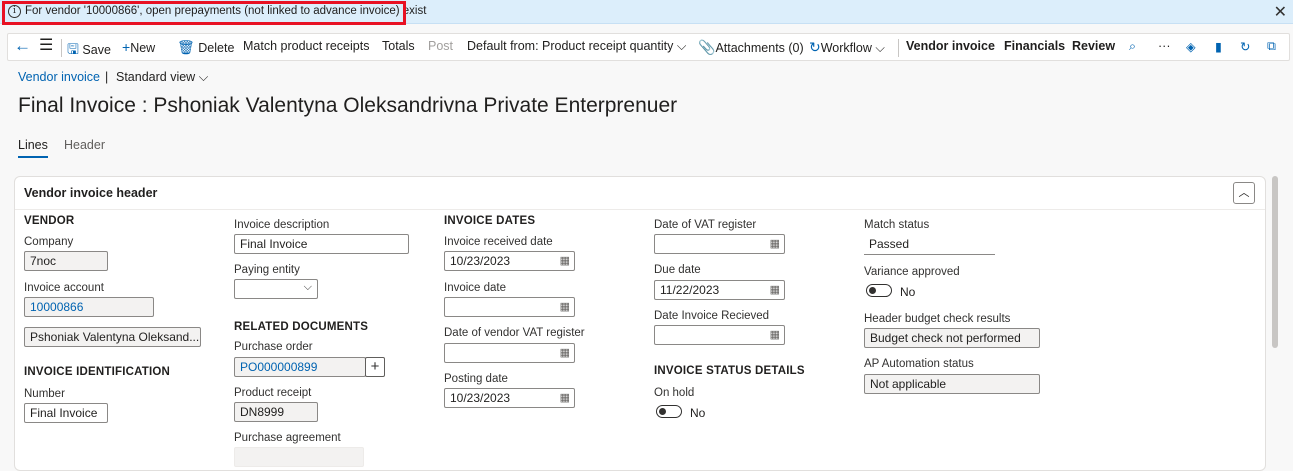 This screenshot has width=1293, height=471. What do you see at coordinates (64, 288) in the screenshot?
I see `invoice-account-label: Invoice account` at bounding box center [64, 288].